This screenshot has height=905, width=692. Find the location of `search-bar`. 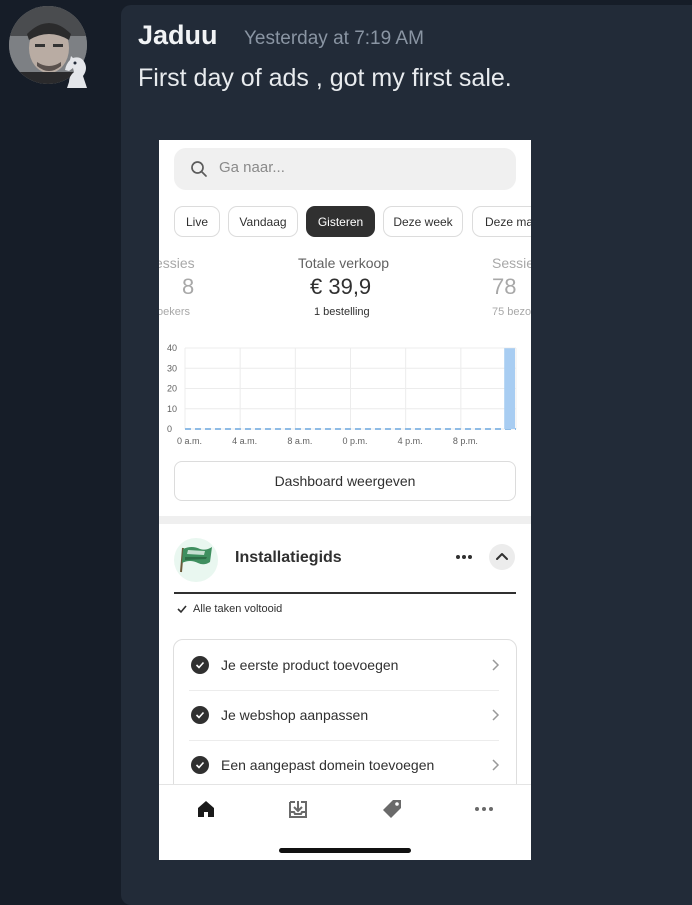

search-bar is located at coordinates (345, 169).